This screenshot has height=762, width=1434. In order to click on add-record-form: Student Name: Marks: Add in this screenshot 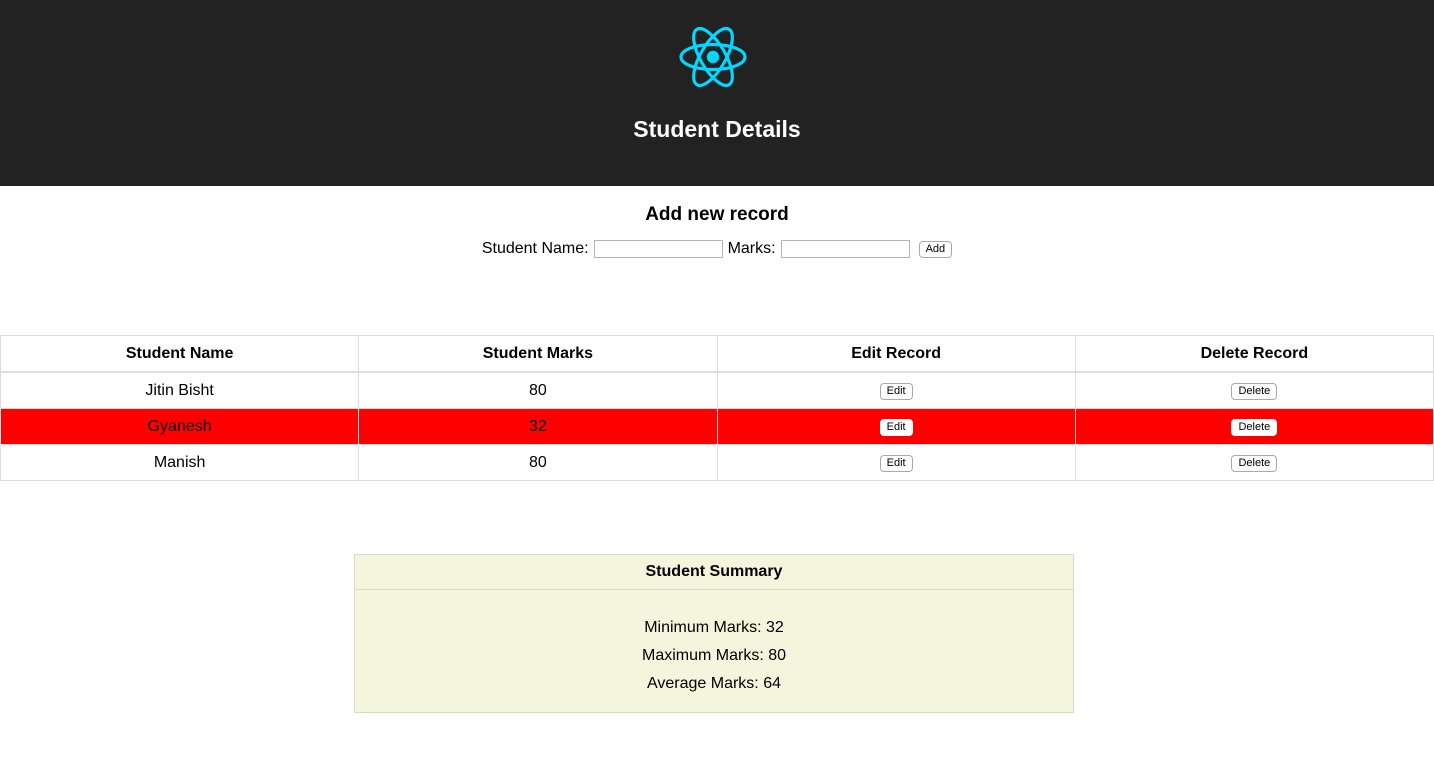, I will do `click(717, 249)`.